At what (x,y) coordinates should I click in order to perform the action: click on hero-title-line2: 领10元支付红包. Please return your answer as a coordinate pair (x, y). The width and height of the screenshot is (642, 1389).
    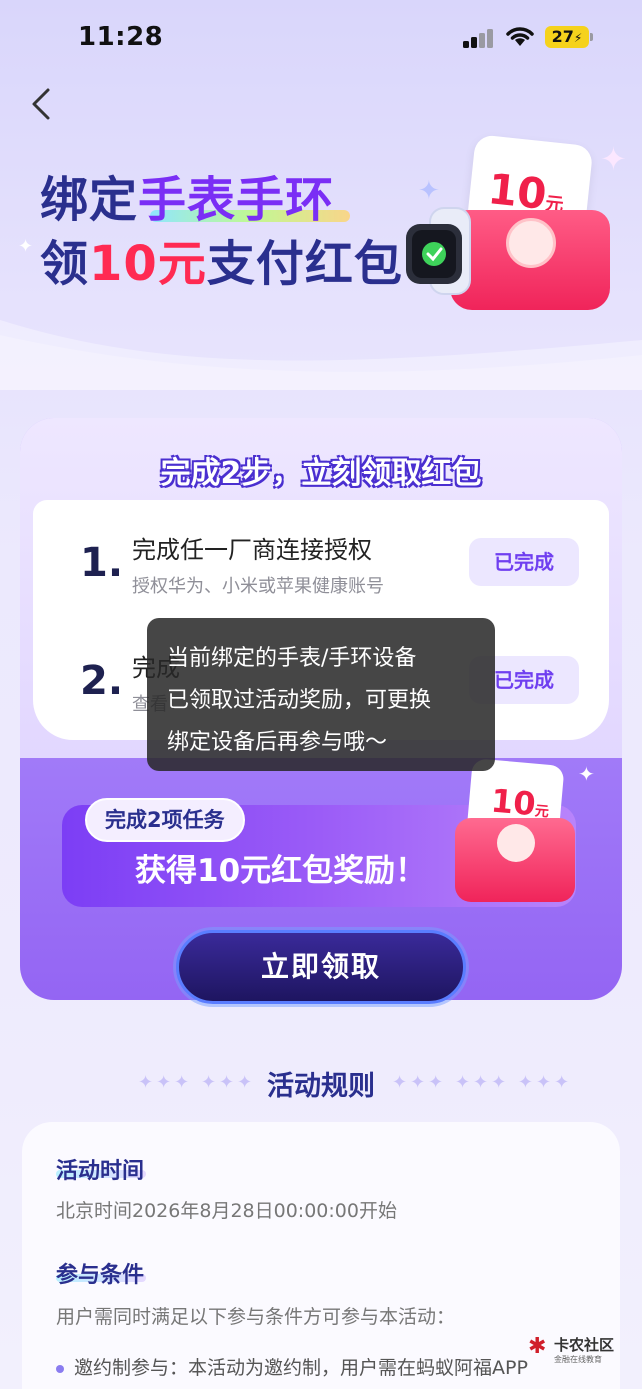
    Looking at the image, I should click on (221, 259).